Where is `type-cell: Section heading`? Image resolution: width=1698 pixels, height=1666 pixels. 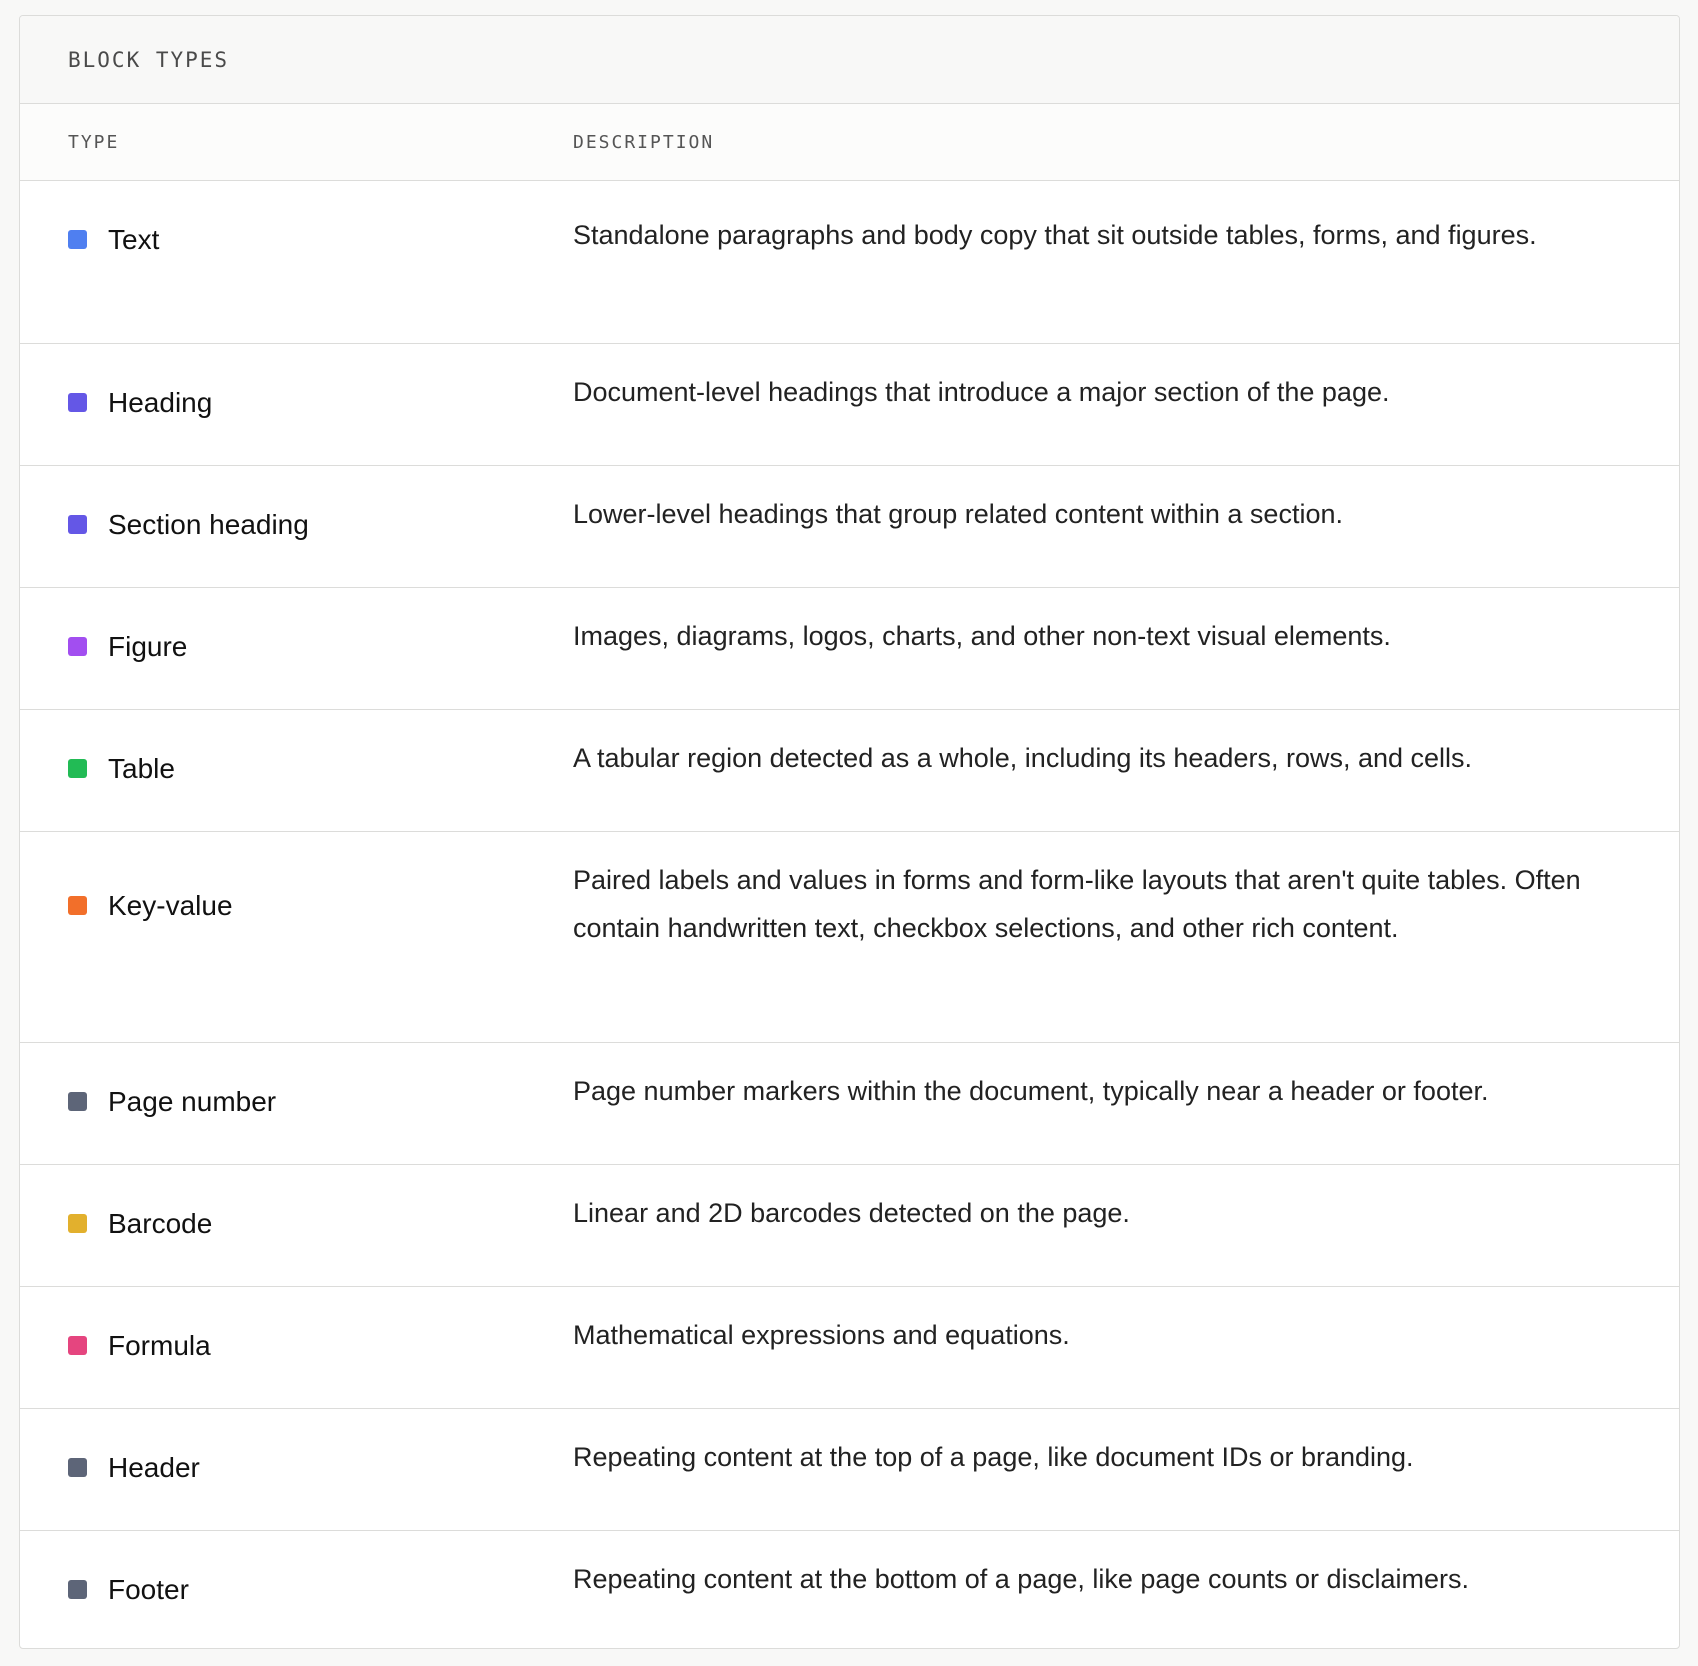 type-cell: Section heading is located at coordinates (296, 526).